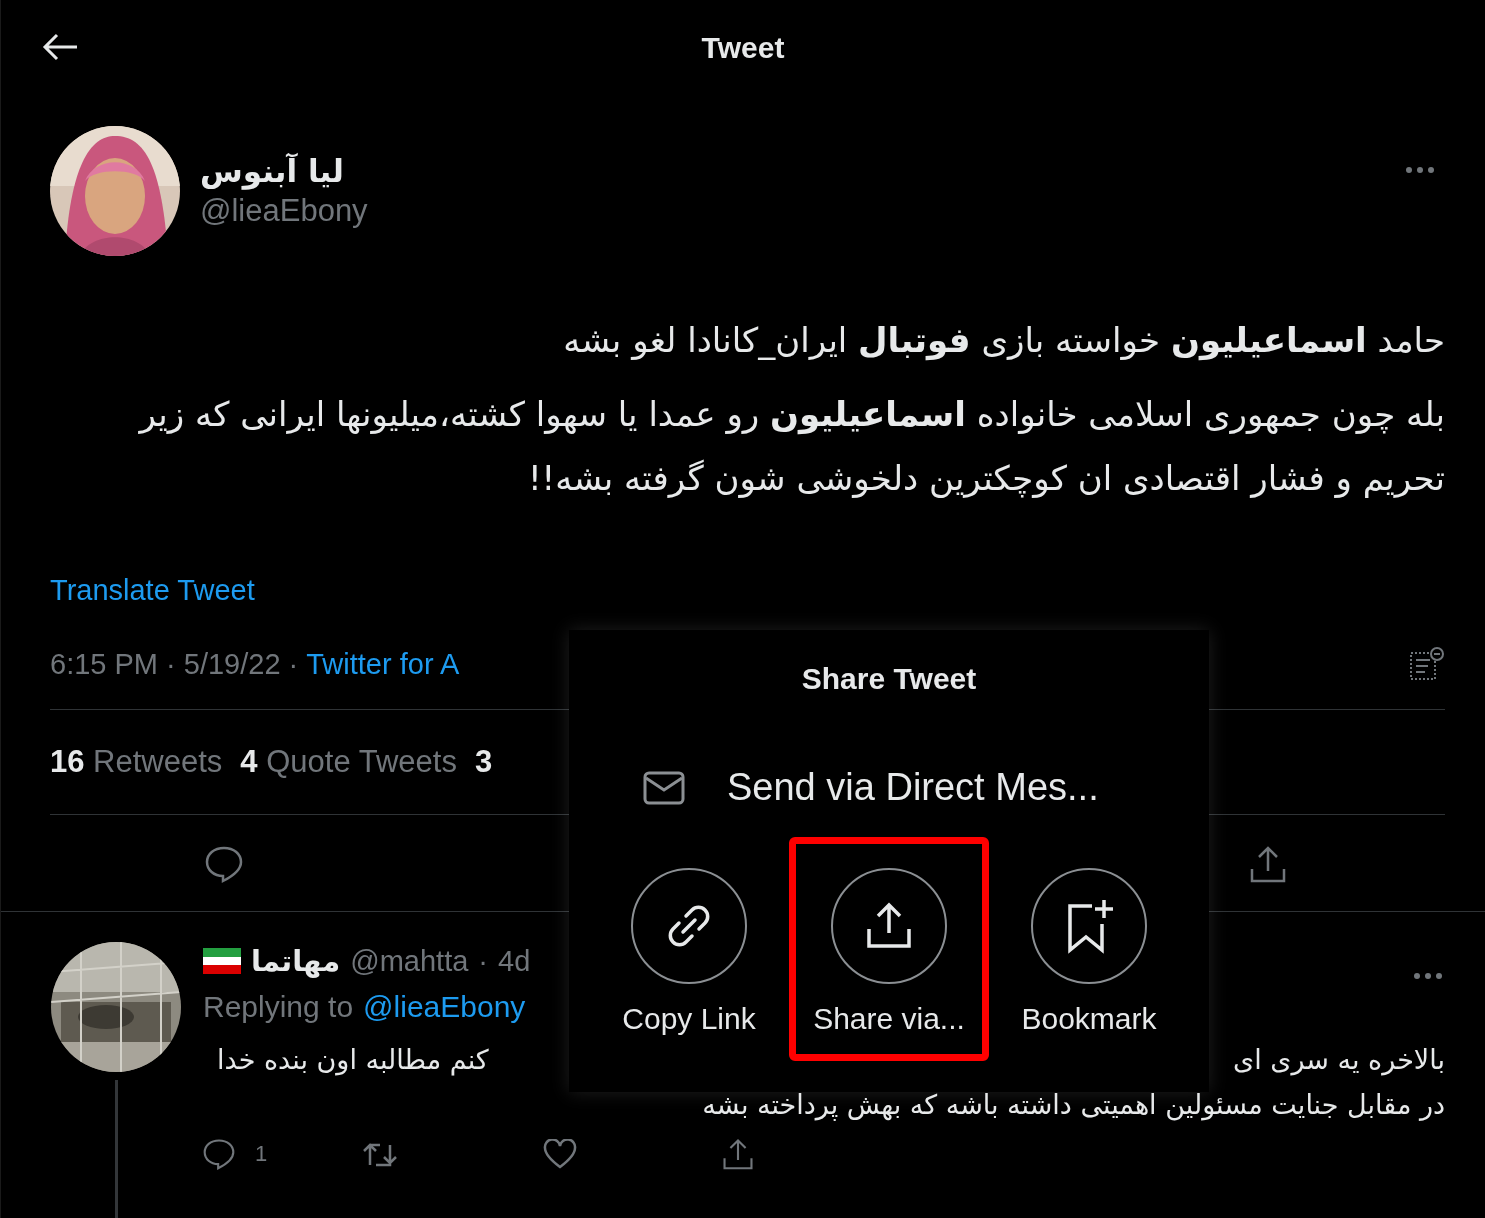  What do you see at coordinates (1339, 1059) in the screenshot?
I see `reply-text: بالاخره یه سری ای` at bounding box center [1339, 1059].